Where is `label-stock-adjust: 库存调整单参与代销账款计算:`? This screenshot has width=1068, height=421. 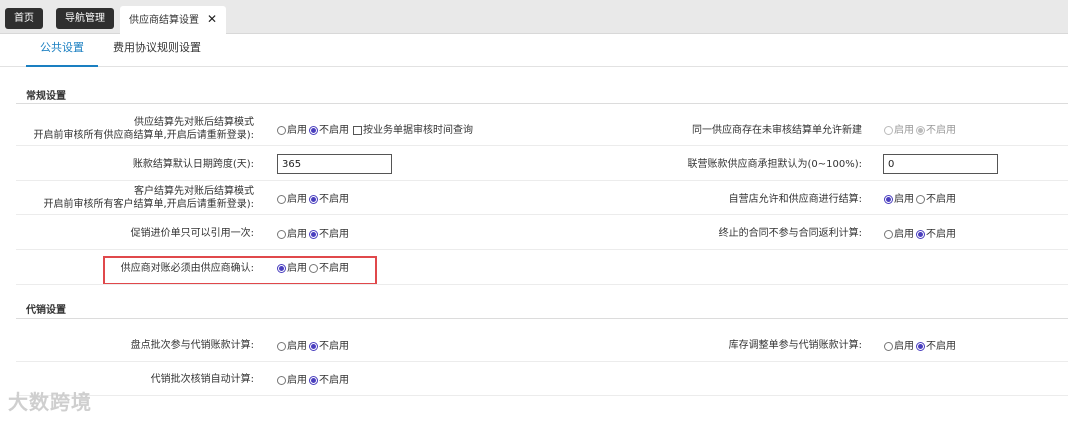 label-stock-adjust: 库存调整单参与代销账款计算: is located at coordinates (795, 345).